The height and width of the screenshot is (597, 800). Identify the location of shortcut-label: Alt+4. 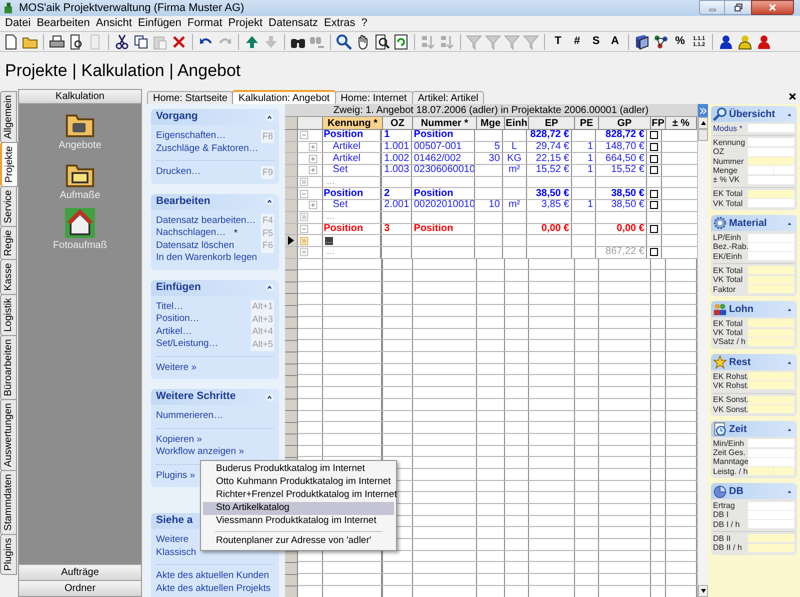
(262, 331).